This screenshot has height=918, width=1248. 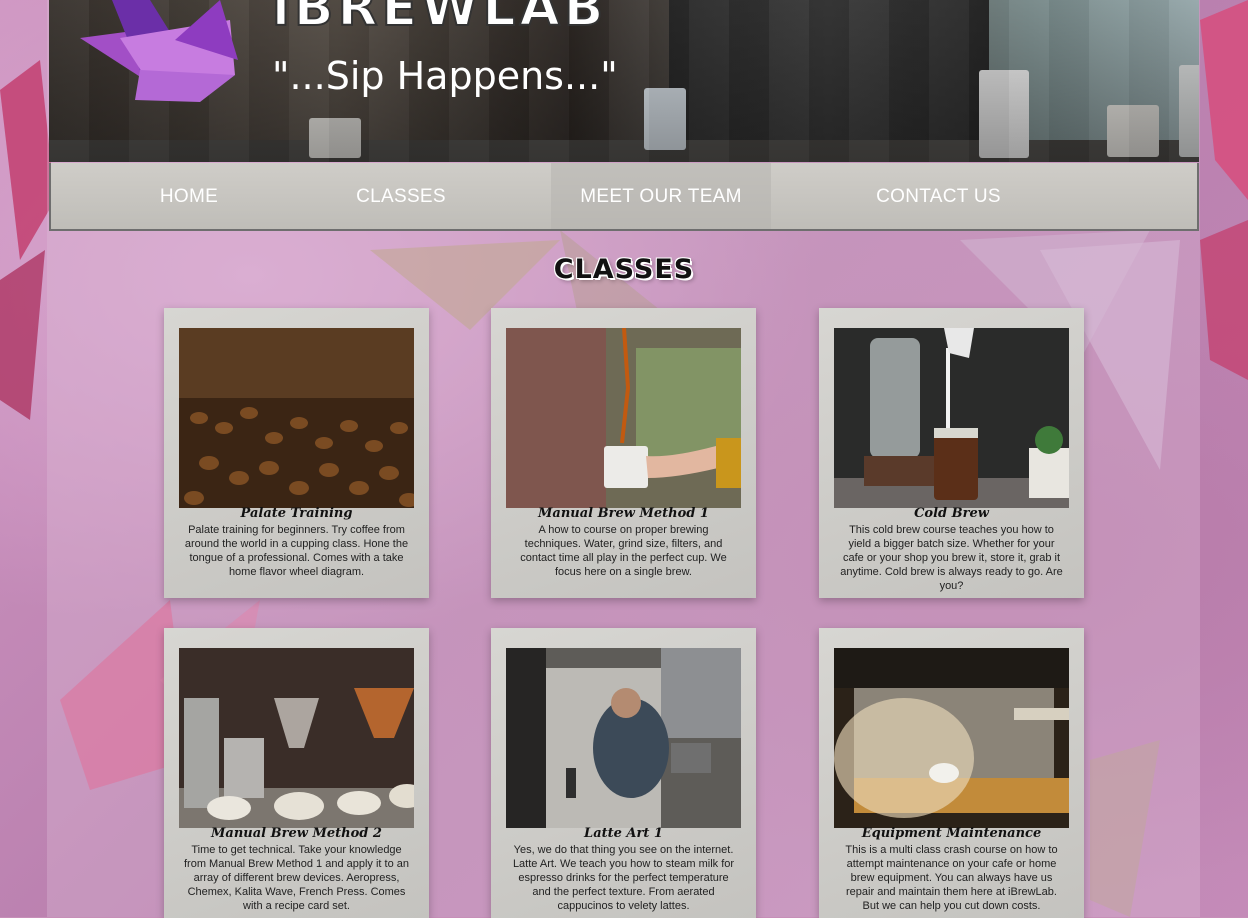 I want to click on class-title: Palate Training, so click(x=296, y=513).